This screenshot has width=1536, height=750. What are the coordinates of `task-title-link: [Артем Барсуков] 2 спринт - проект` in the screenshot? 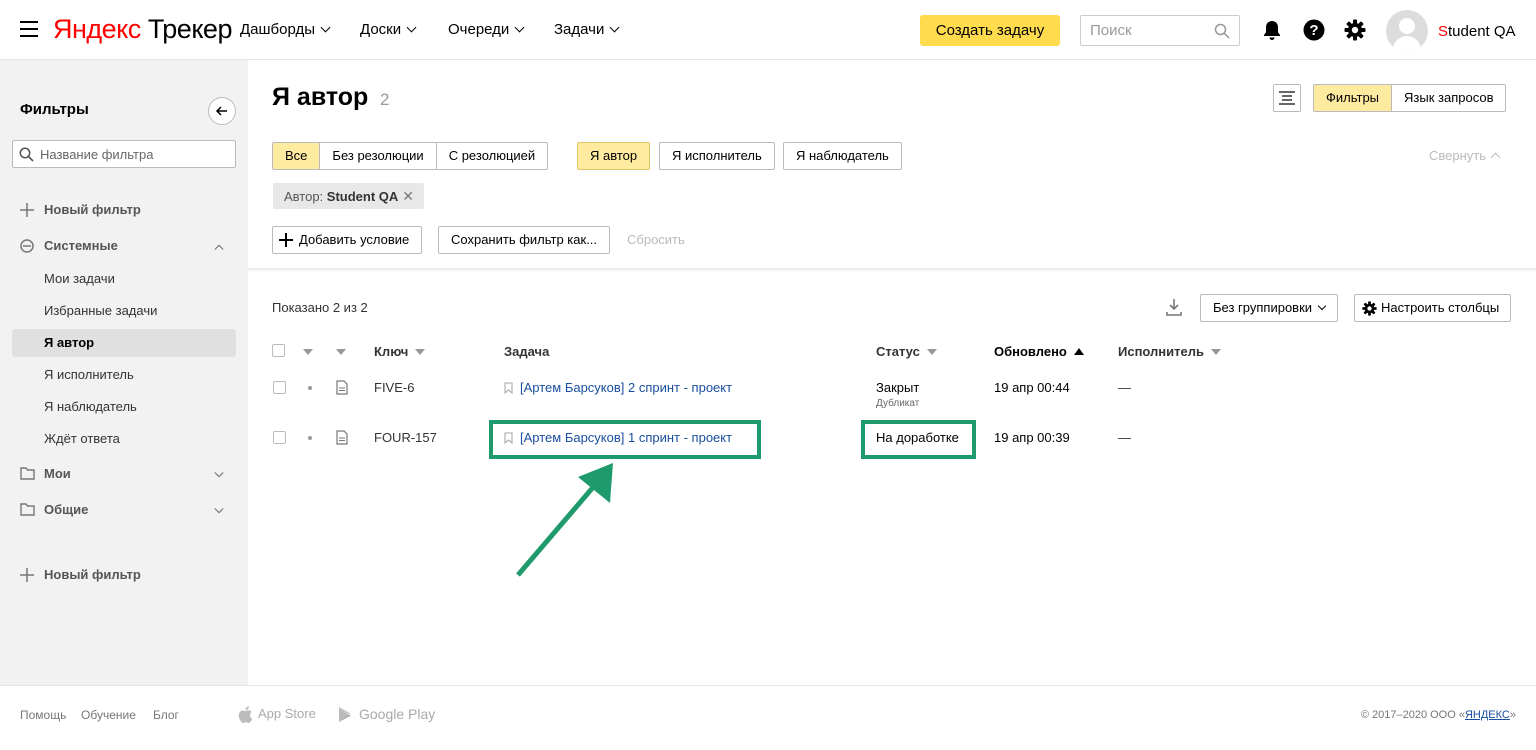 It's located at (626, 387).